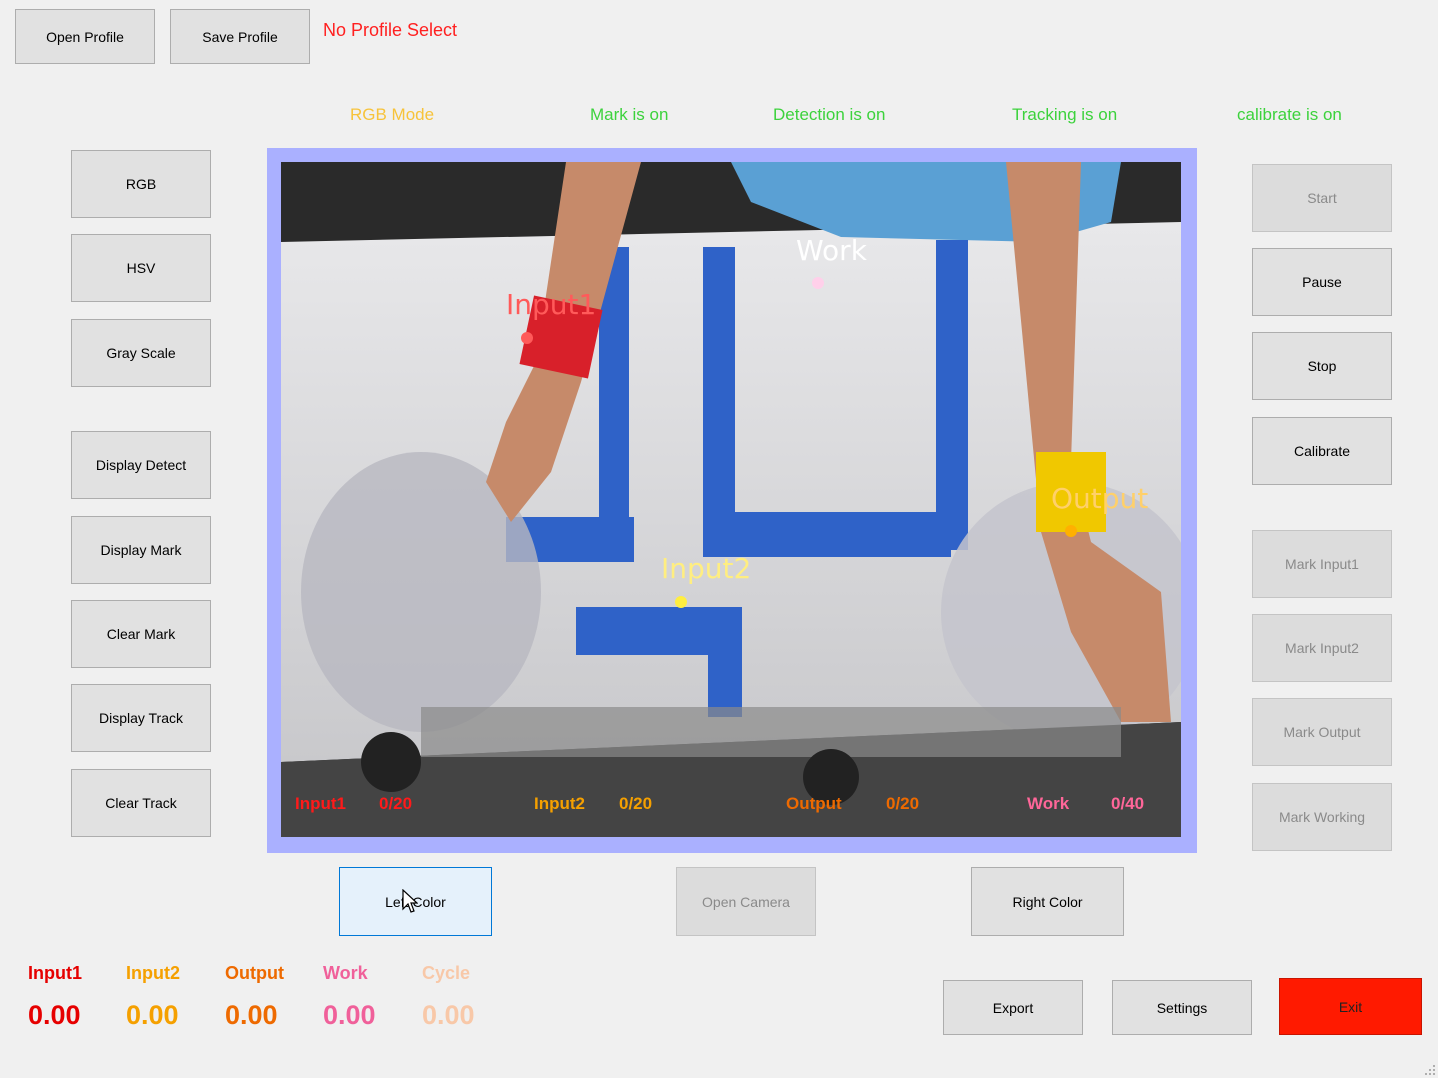 The width and height of the screenshot is (1438, 1078). Describe the element at coordinates (251, 1015) in the screenshot. I see `output-stat-value: 0.00` at that location.